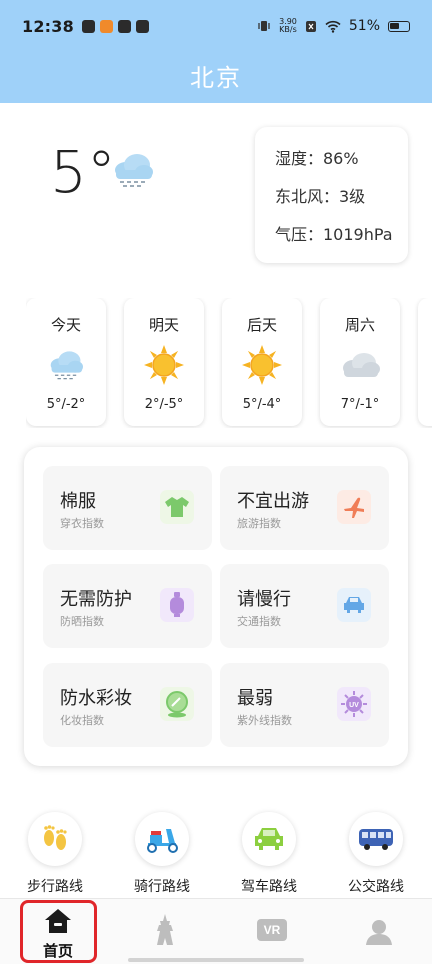  I want to click on shirt-icon, so click(177, 507).